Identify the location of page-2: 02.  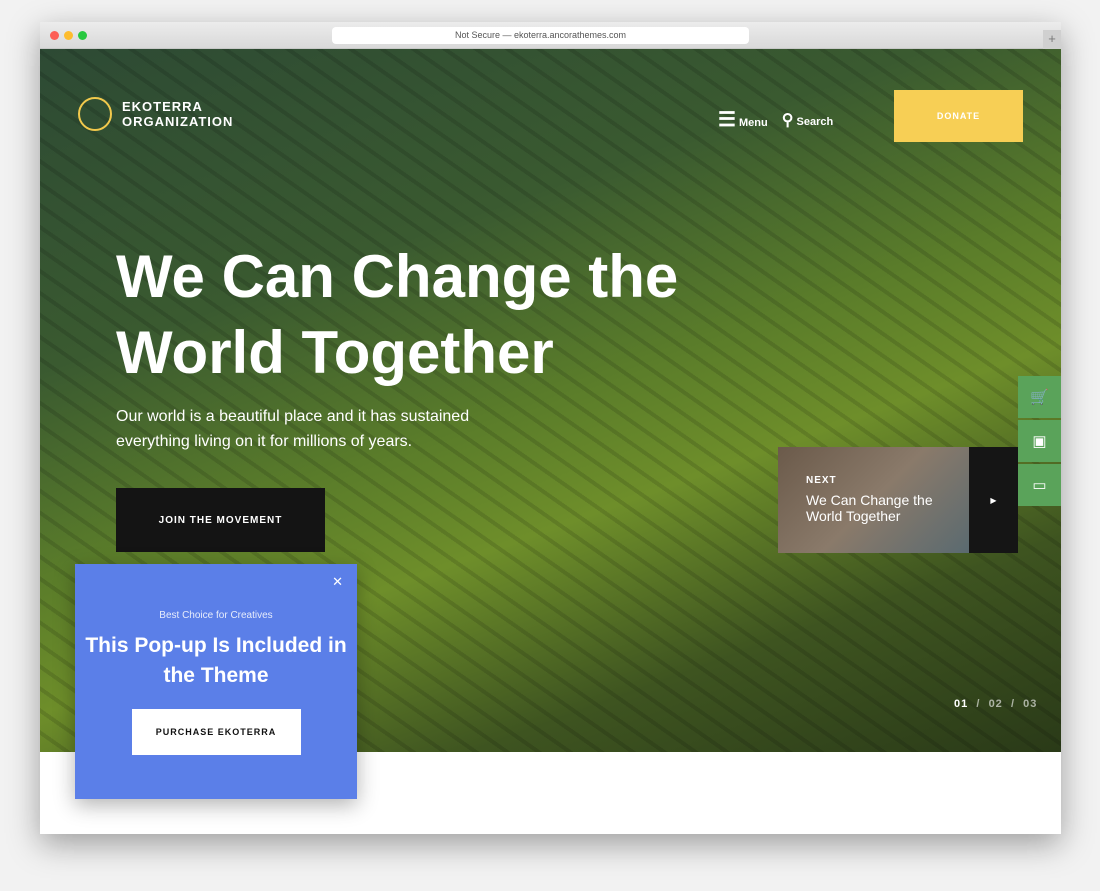
(996, 704).